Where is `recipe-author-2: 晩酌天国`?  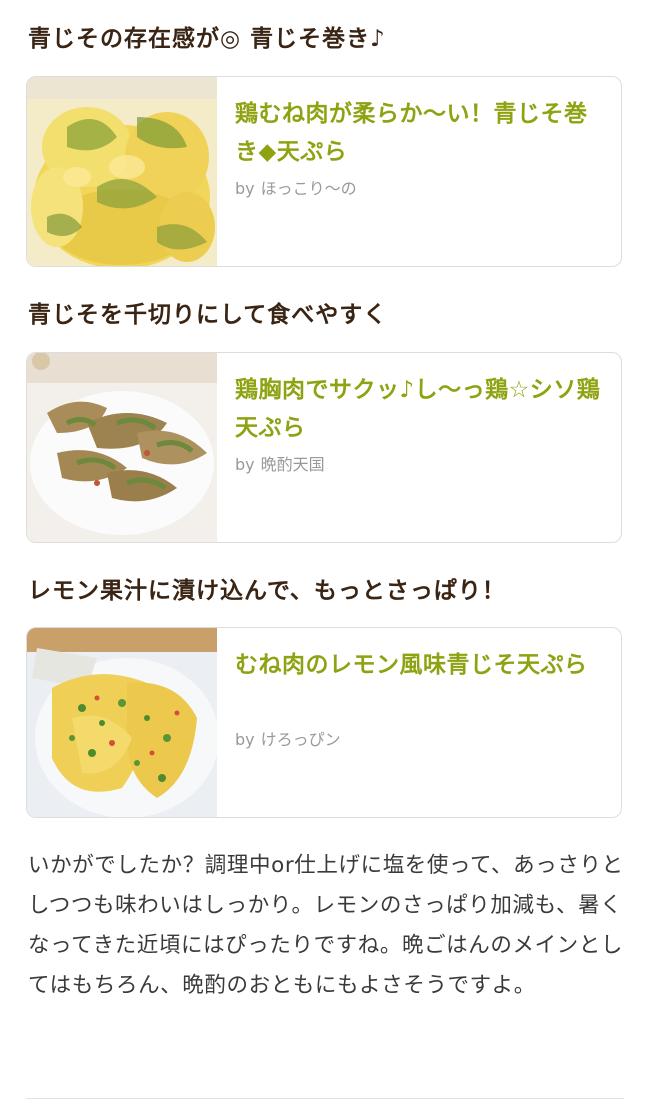 recipe-author-2: 晩酌天国 is located at coordinates (293, 464).